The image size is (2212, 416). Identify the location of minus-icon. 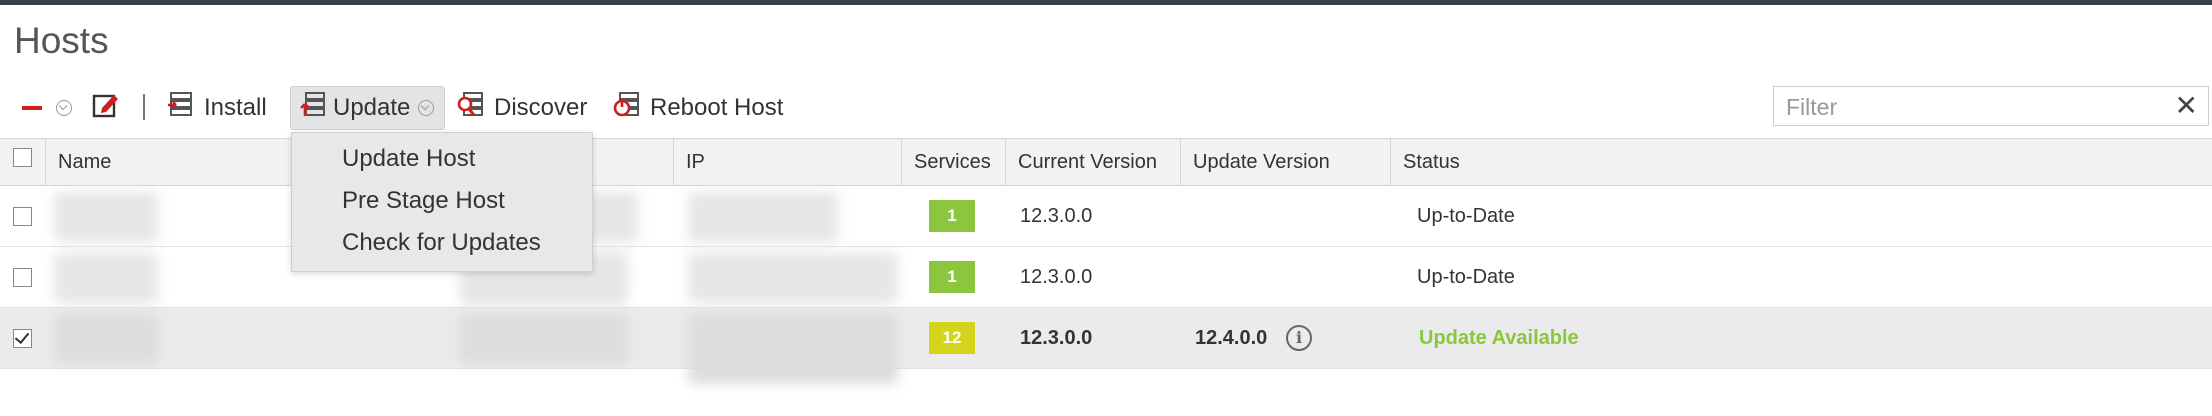
(32, 108).